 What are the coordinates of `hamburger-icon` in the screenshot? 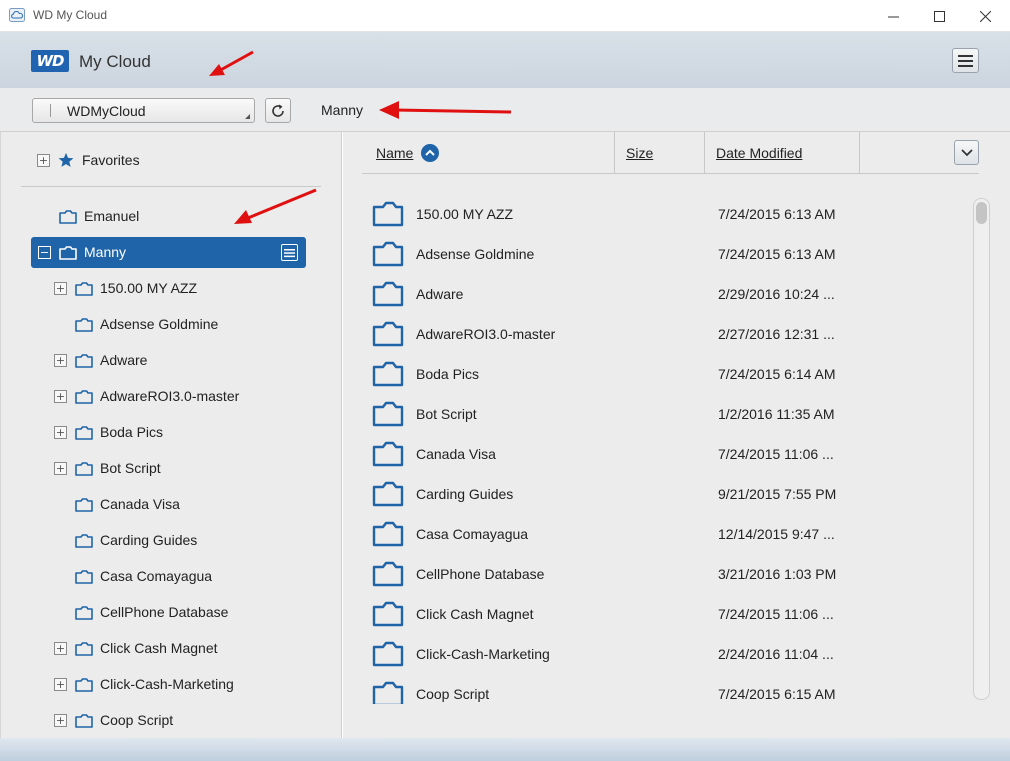 It's located at (965, 60).